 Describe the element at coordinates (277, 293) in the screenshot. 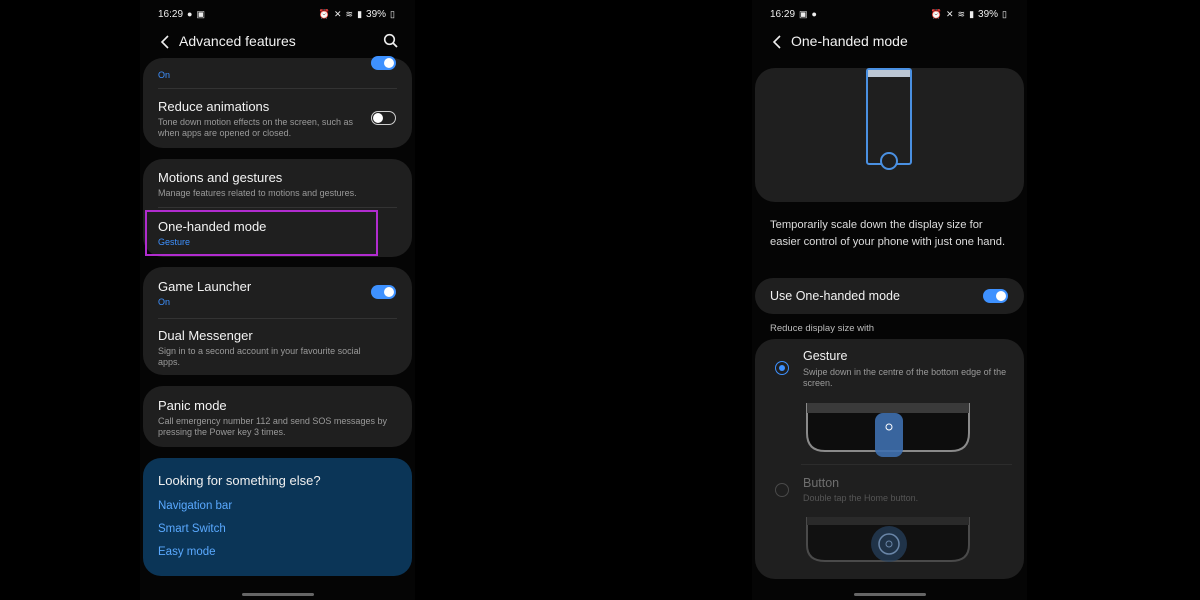

I see `game-launcher-item: Game Launcher On` at that location.